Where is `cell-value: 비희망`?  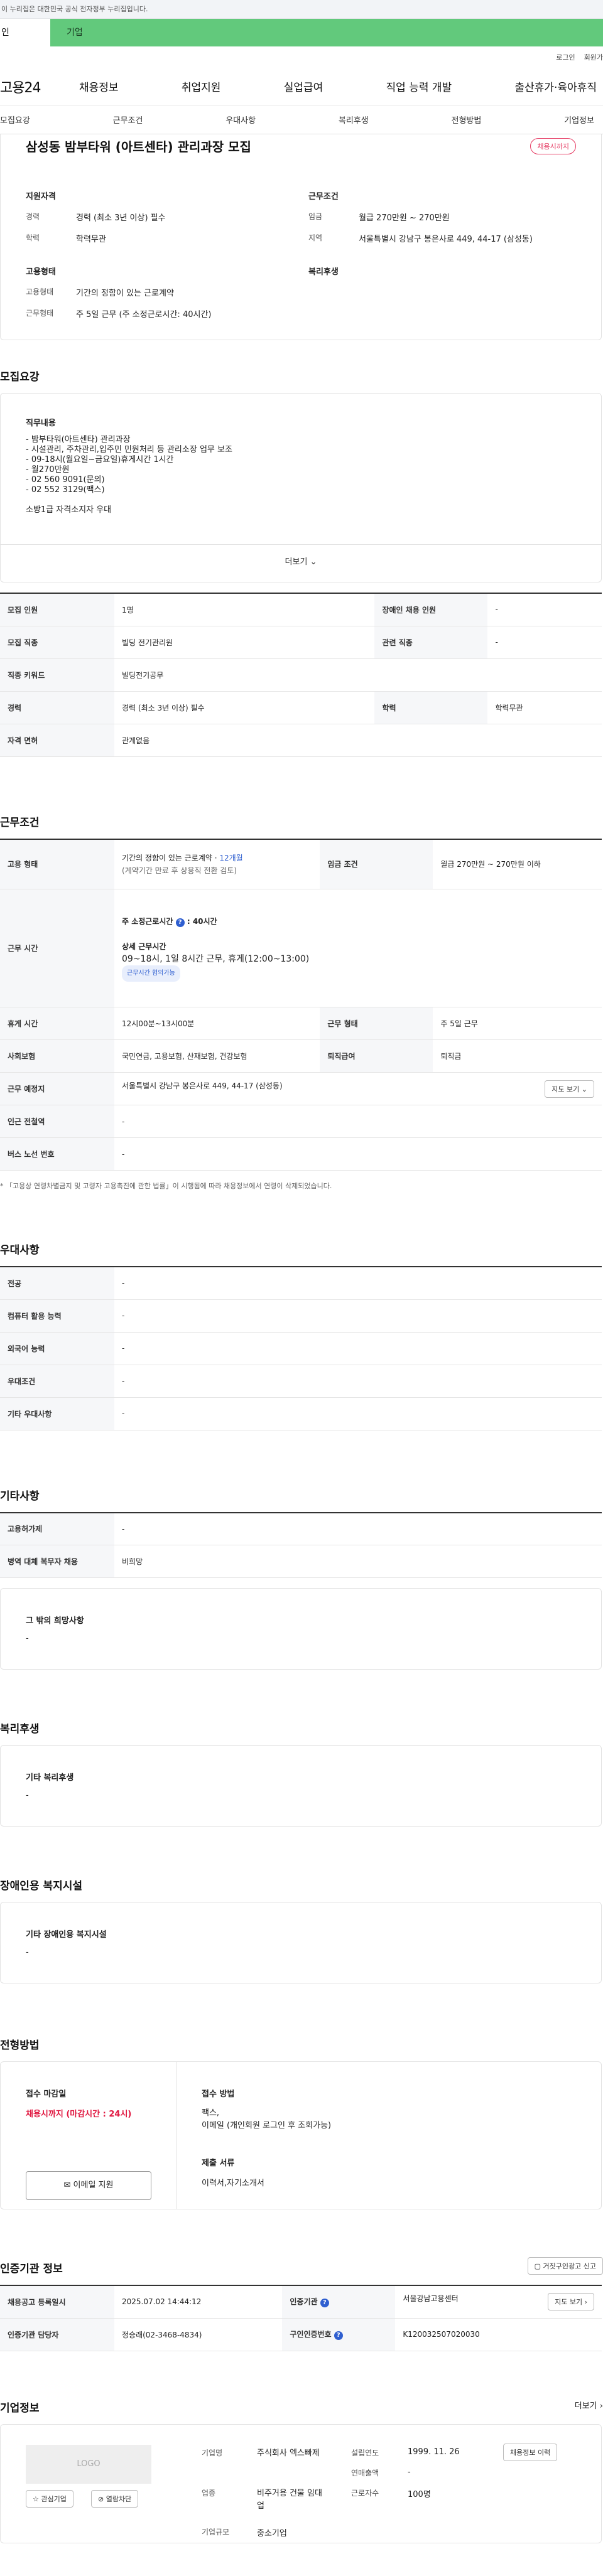
cell-value: 비희망 is located at coordinates (358, 1561).